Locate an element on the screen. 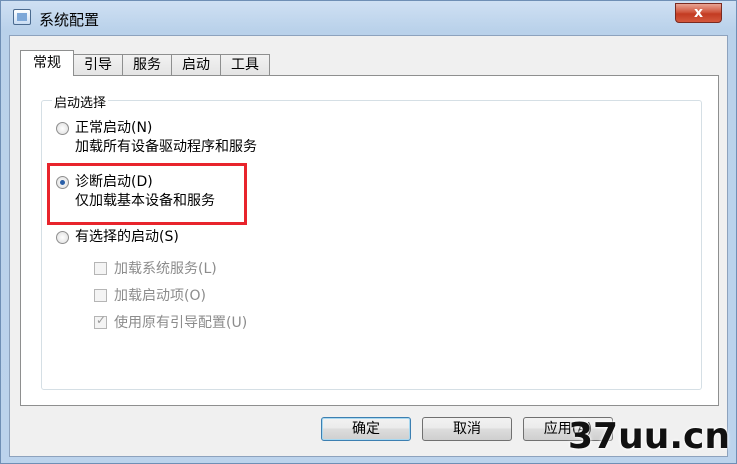  selective-startup-option: 有选择的启动(S) is located at coordinates (117, 237).